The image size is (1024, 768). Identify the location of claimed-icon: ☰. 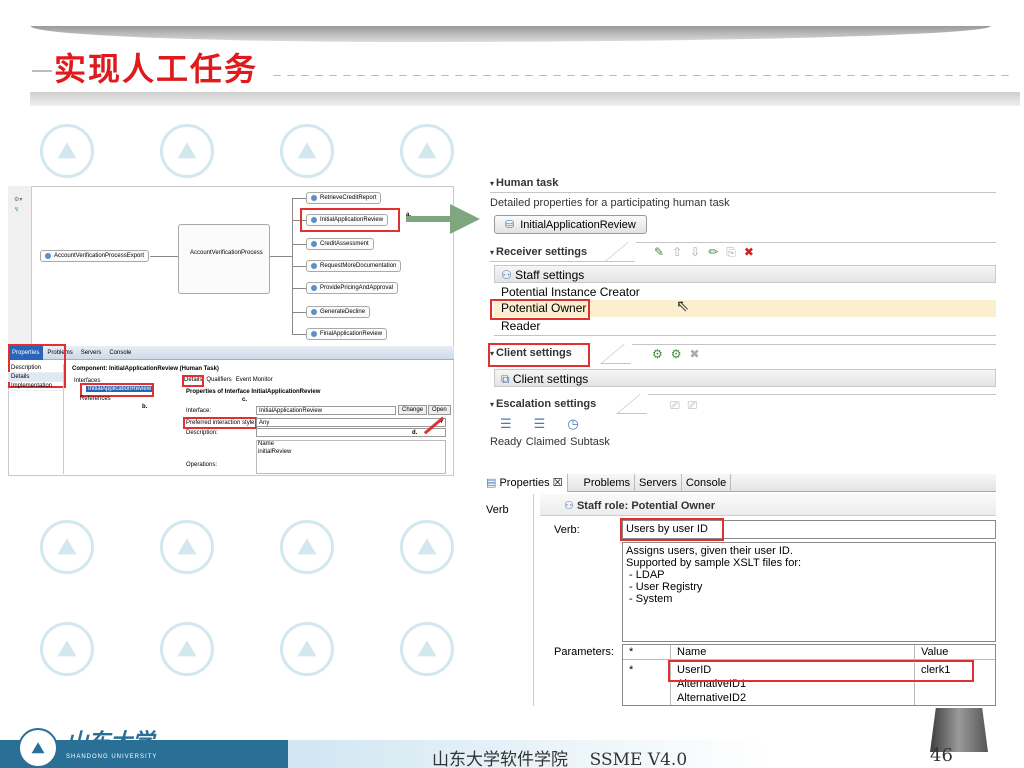
(540, 424).